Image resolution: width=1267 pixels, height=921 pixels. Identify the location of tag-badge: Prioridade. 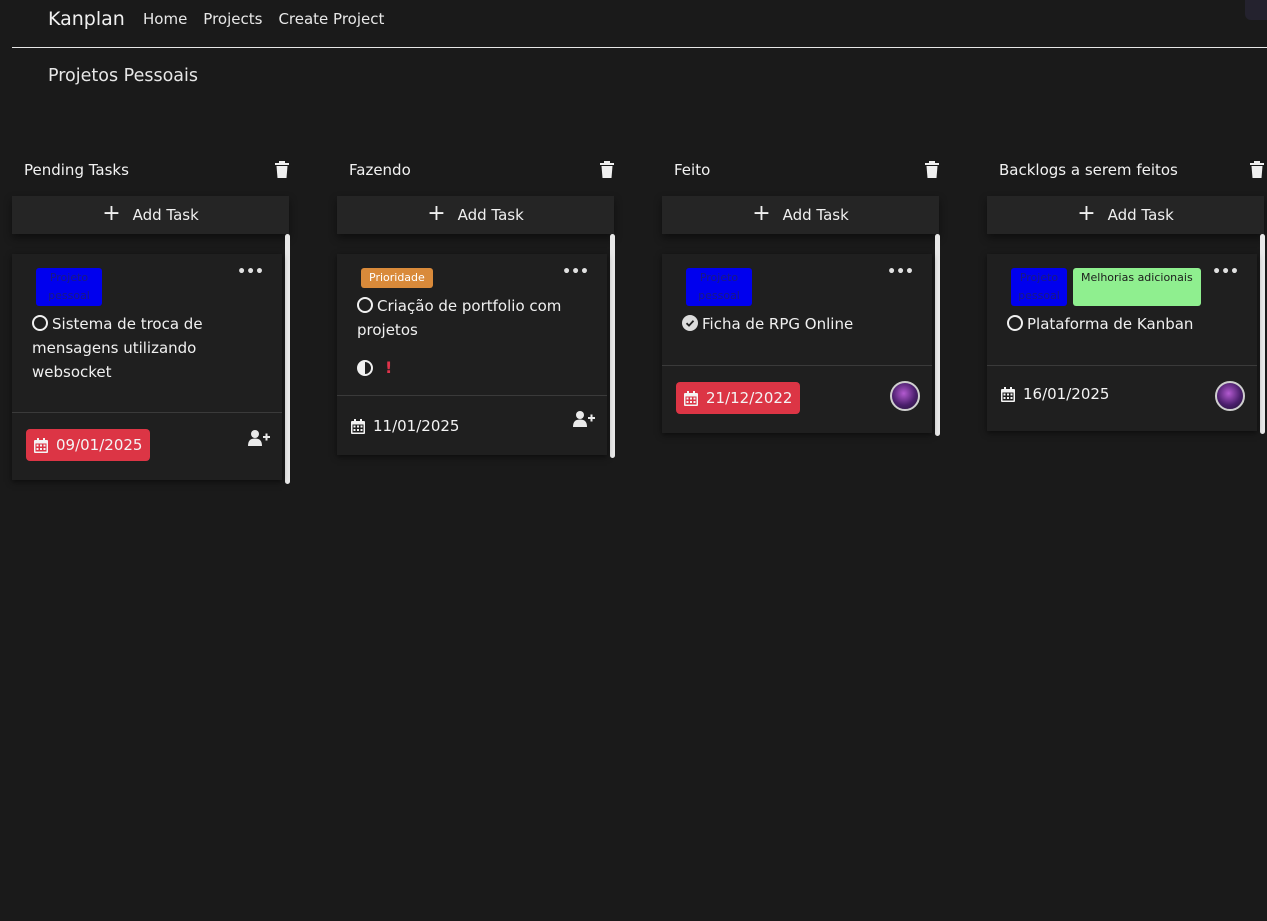
(397, 278).